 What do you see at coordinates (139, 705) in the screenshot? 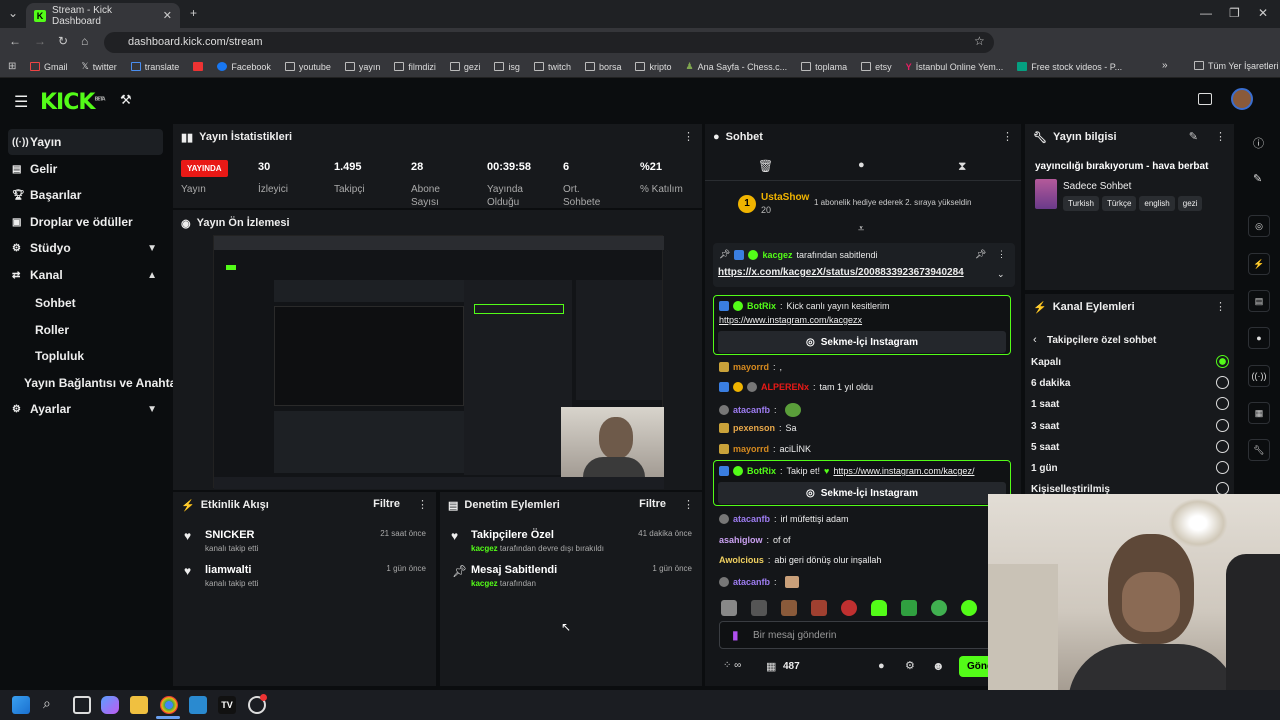
I see `file-explorer-icon` at bounding box center [139, 705].